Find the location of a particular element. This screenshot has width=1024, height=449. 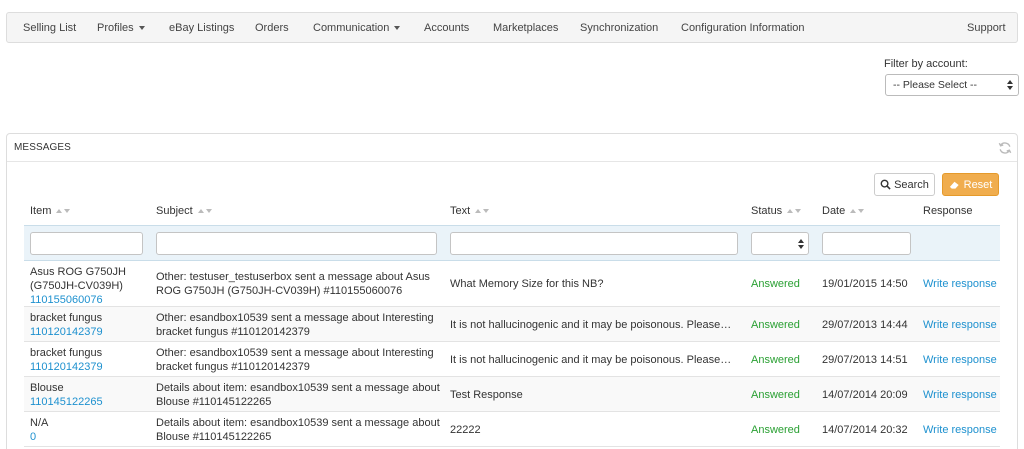

eraser-icon is located at coordinates (954, 185).